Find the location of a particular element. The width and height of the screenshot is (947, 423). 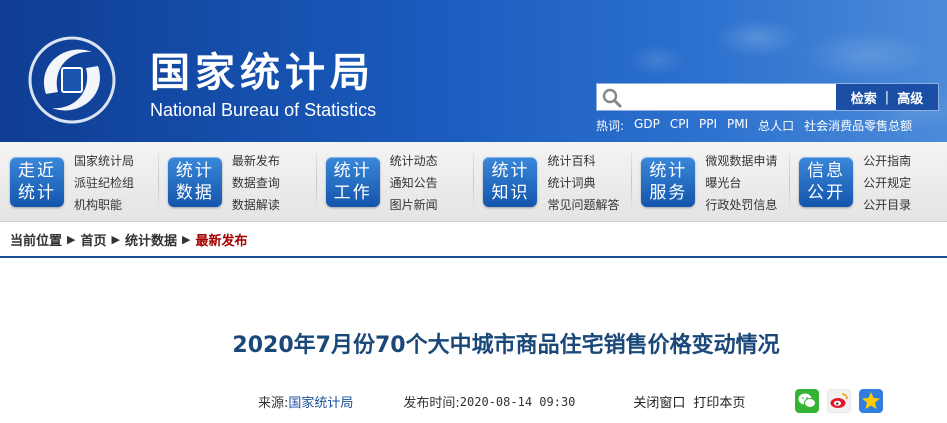

nav-links-work: 统计动态 通知公告 图片新闻 is located at coordinates (414, 182).